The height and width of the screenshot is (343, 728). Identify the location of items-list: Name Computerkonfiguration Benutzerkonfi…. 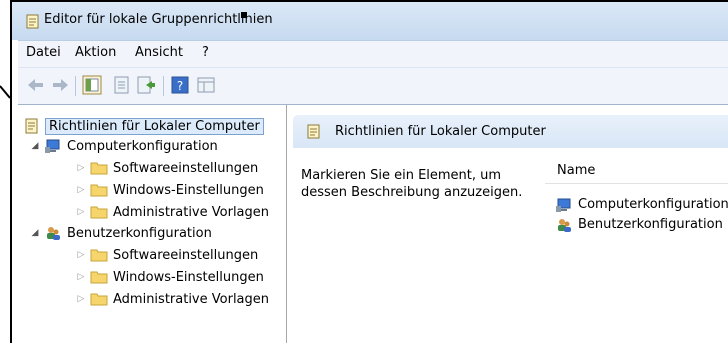
(636, 250).